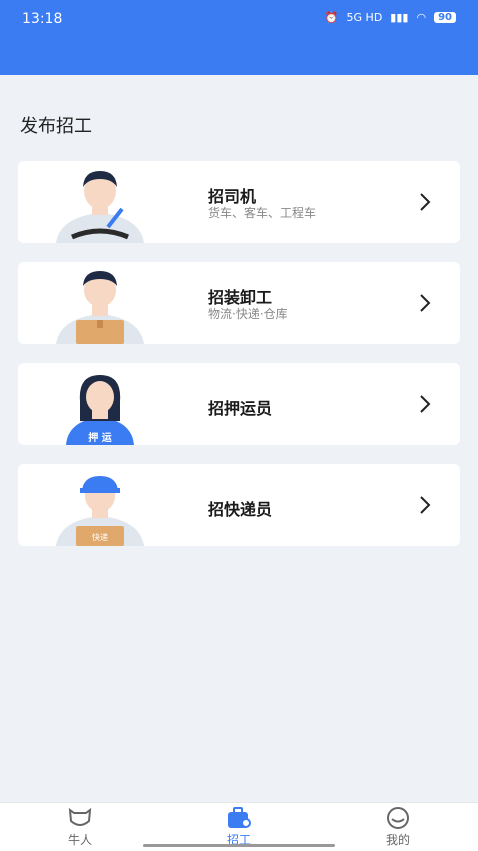 The width and height of the screenshot is (478, 851). I want to click on status-icons: ⏰ 5G HD ▮▮▮ ◠ 90, so click(390, 17).